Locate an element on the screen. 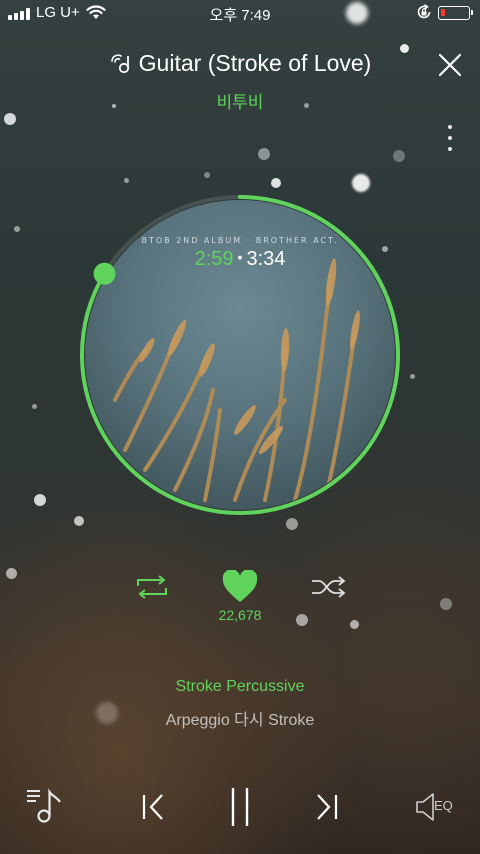 This screenshot has width=480, height=854. equalizer-button: EQ is located at coordinates (438, 807).